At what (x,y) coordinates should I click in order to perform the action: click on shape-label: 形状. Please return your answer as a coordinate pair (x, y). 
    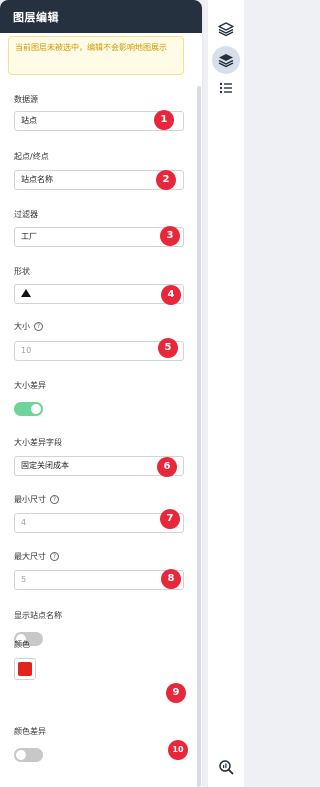
    Looking at the image, I should click on (22, 271).